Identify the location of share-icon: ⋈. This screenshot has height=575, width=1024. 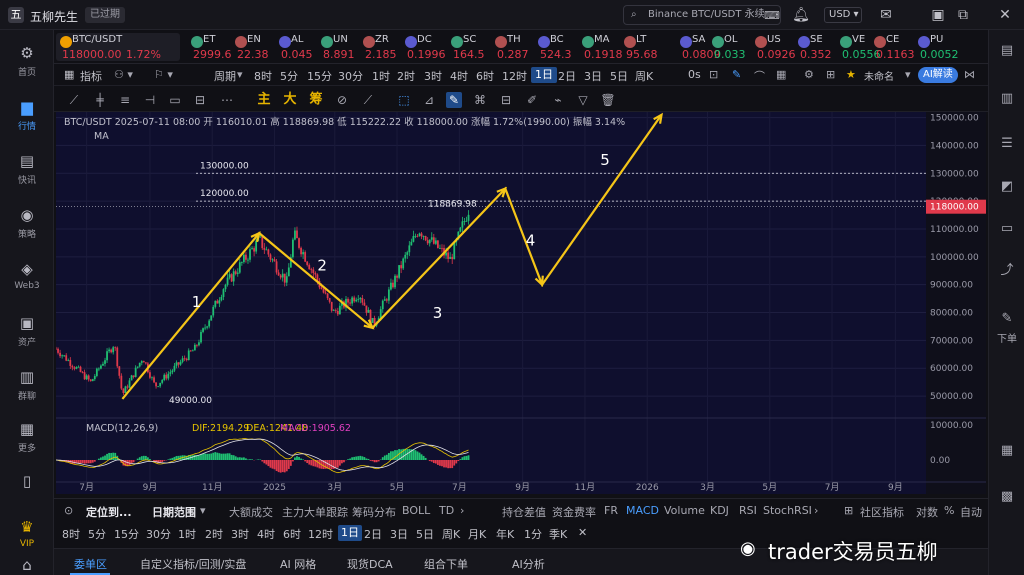
(969, 74).